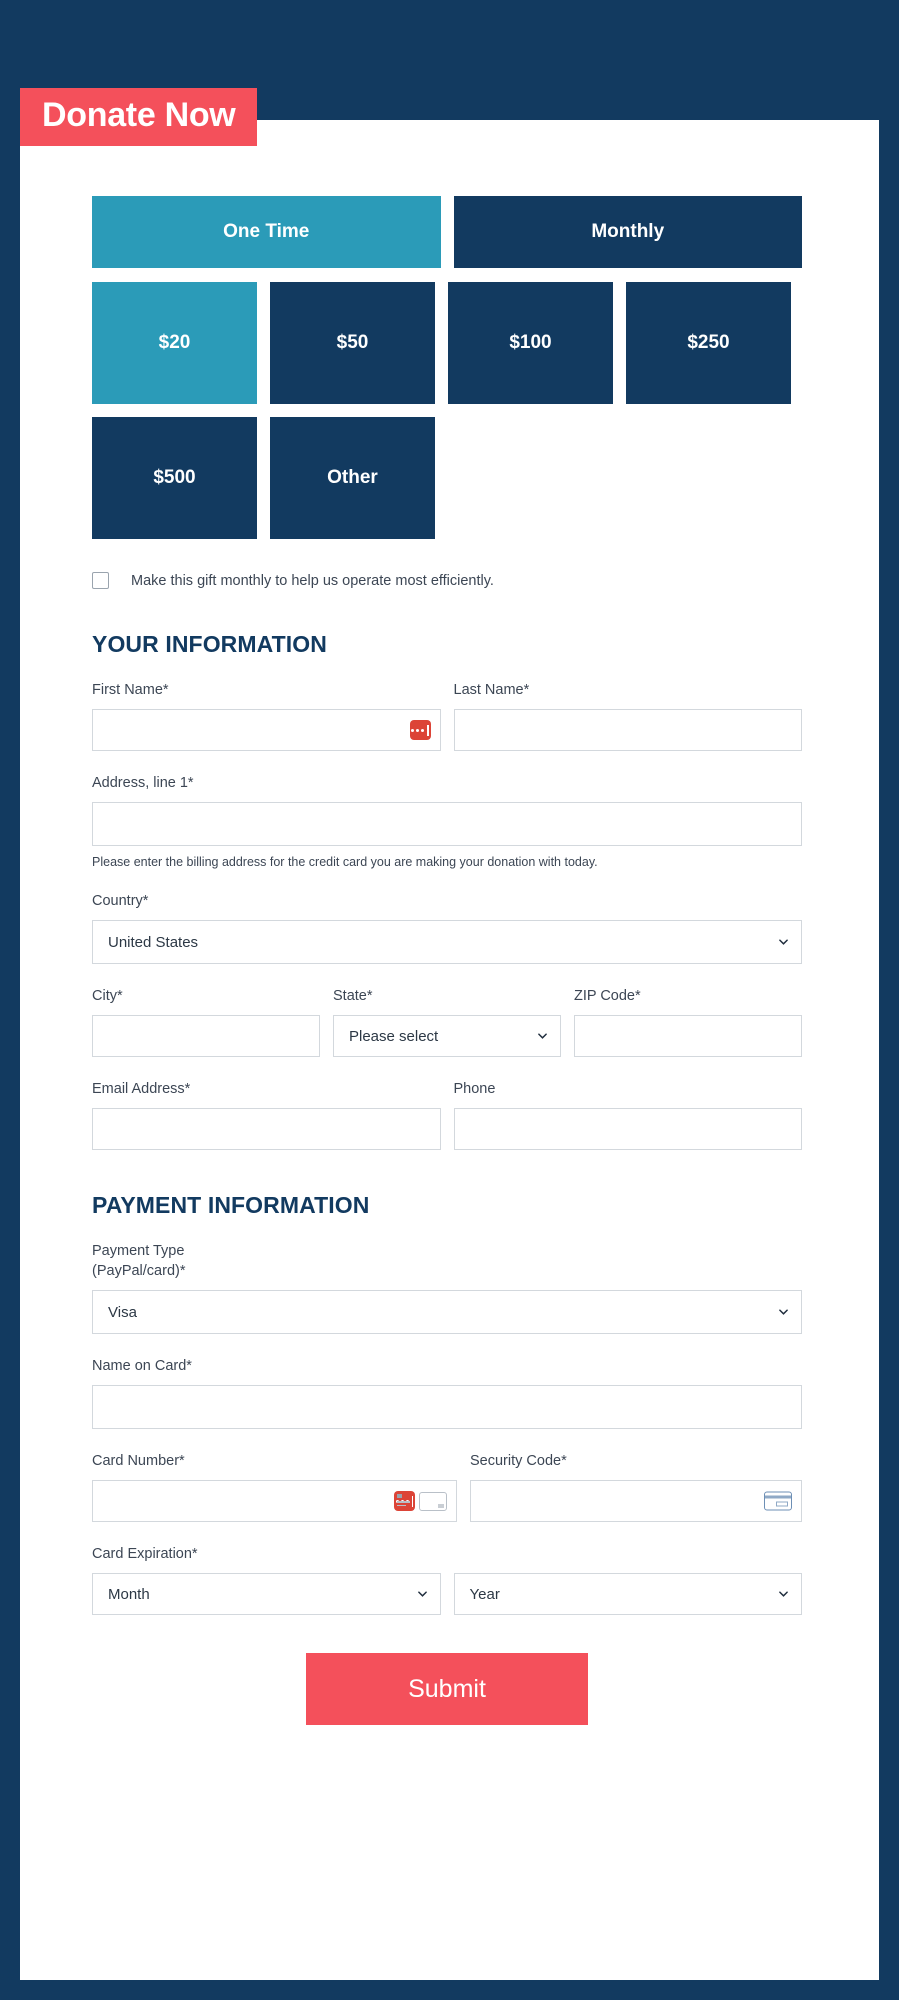 The image size is (899, 2000). I want to click on submit-row: Submit, so click(447, 1689).